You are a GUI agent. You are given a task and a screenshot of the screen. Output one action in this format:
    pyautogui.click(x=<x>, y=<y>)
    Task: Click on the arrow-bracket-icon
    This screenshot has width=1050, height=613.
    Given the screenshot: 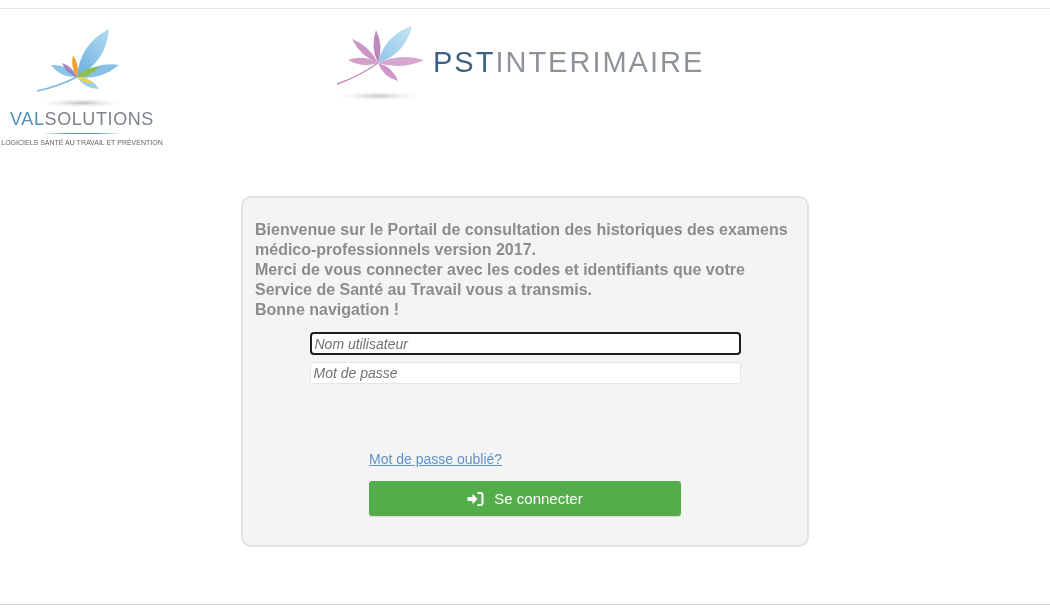 What is the action you would take?
    pyautogui.click(x=476, y=498)
    